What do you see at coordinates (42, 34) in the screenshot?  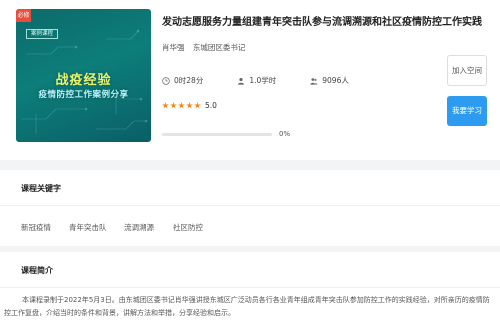 I see `case-course-badge: 案例课程` at bounding box center [42, 34].